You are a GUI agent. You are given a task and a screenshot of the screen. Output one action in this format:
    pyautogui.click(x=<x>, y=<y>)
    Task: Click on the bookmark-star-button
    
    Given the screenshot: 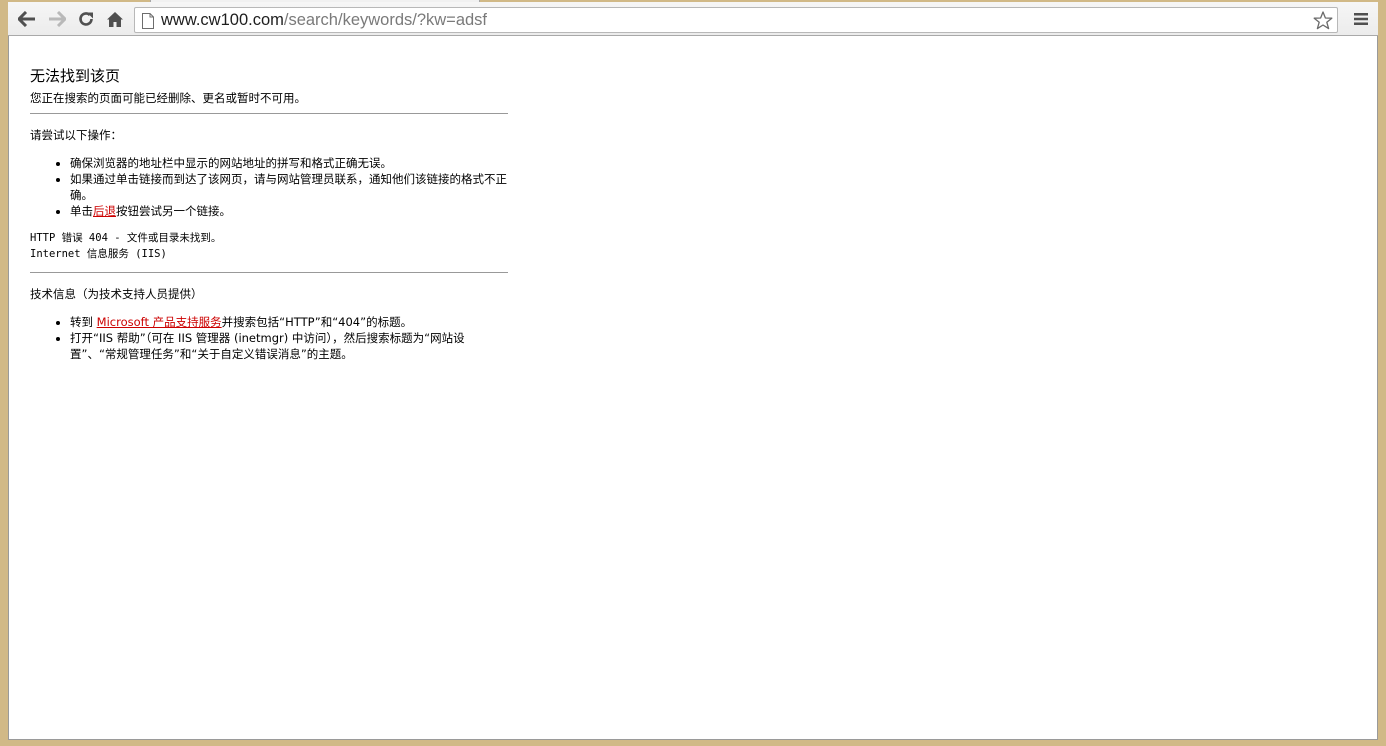 What is the action you would take?
    pyautogui.click(x=1323, y=20)
    